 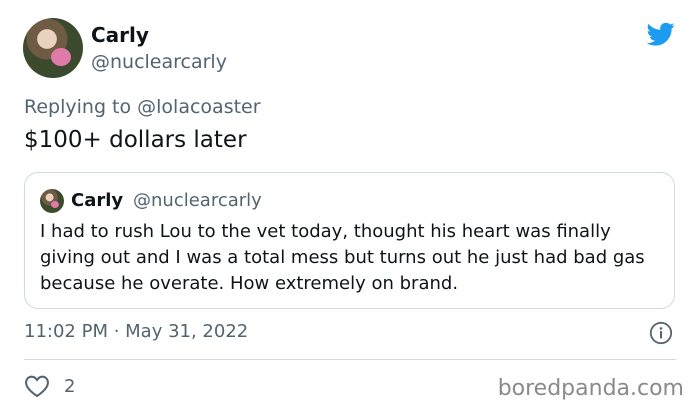 What do you see at coordinates (61, 57) in the screenshot?
I see `avatar-flower` at bounding box center [61, 57].